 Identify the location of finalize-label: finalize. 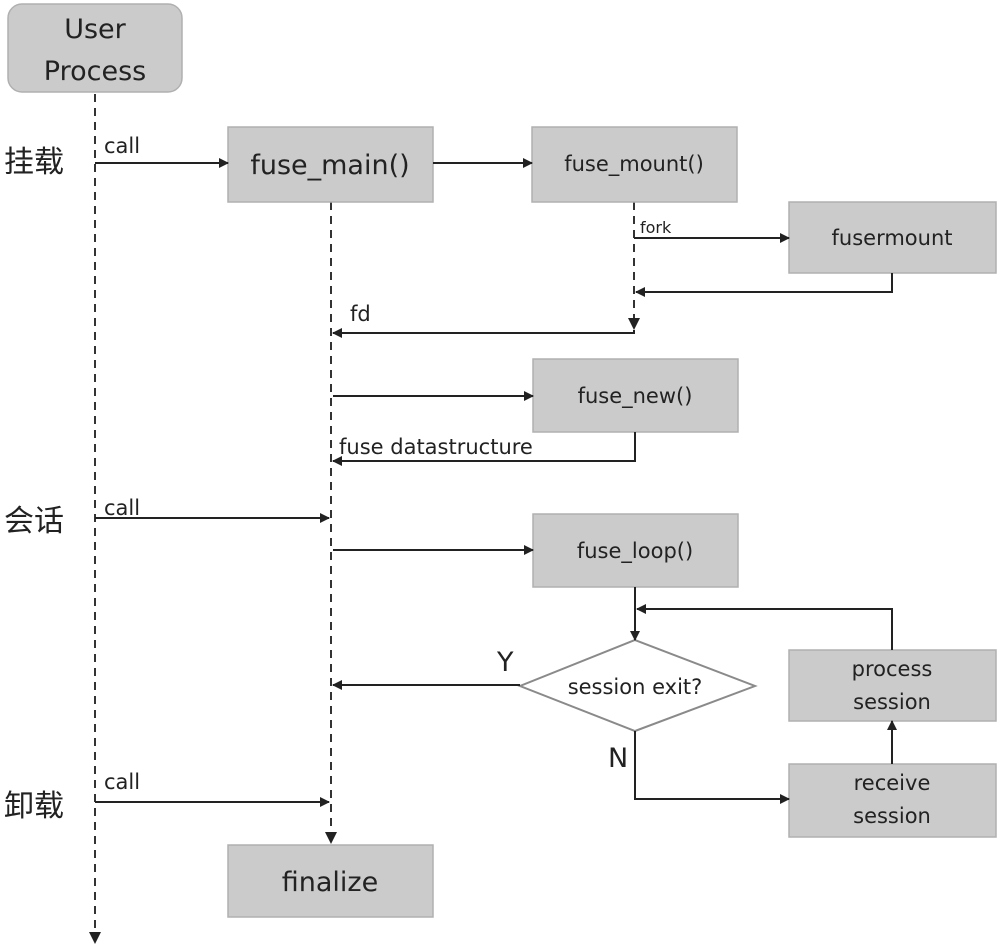
(330, 882).